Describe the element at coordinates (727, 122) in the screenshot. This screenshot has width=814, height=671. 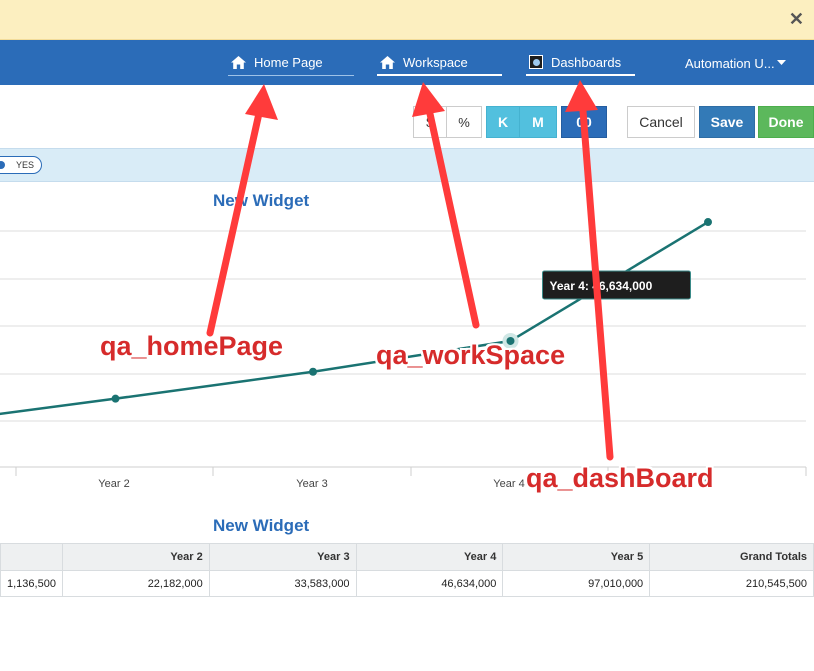
I see `save-button: Save` at that location.